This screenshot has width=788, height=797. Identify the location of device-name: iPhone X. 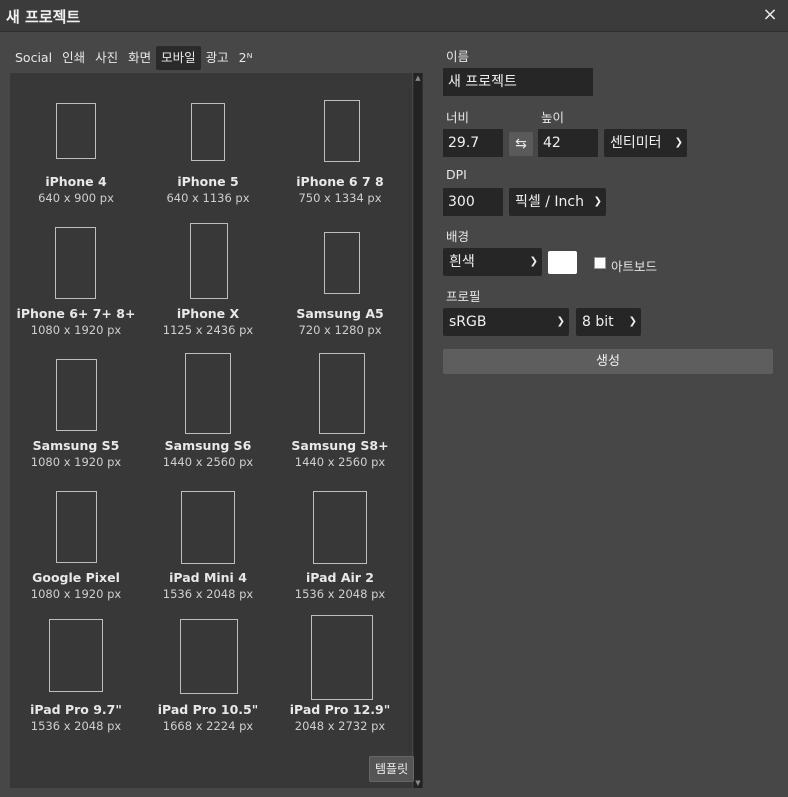
(208, 313).